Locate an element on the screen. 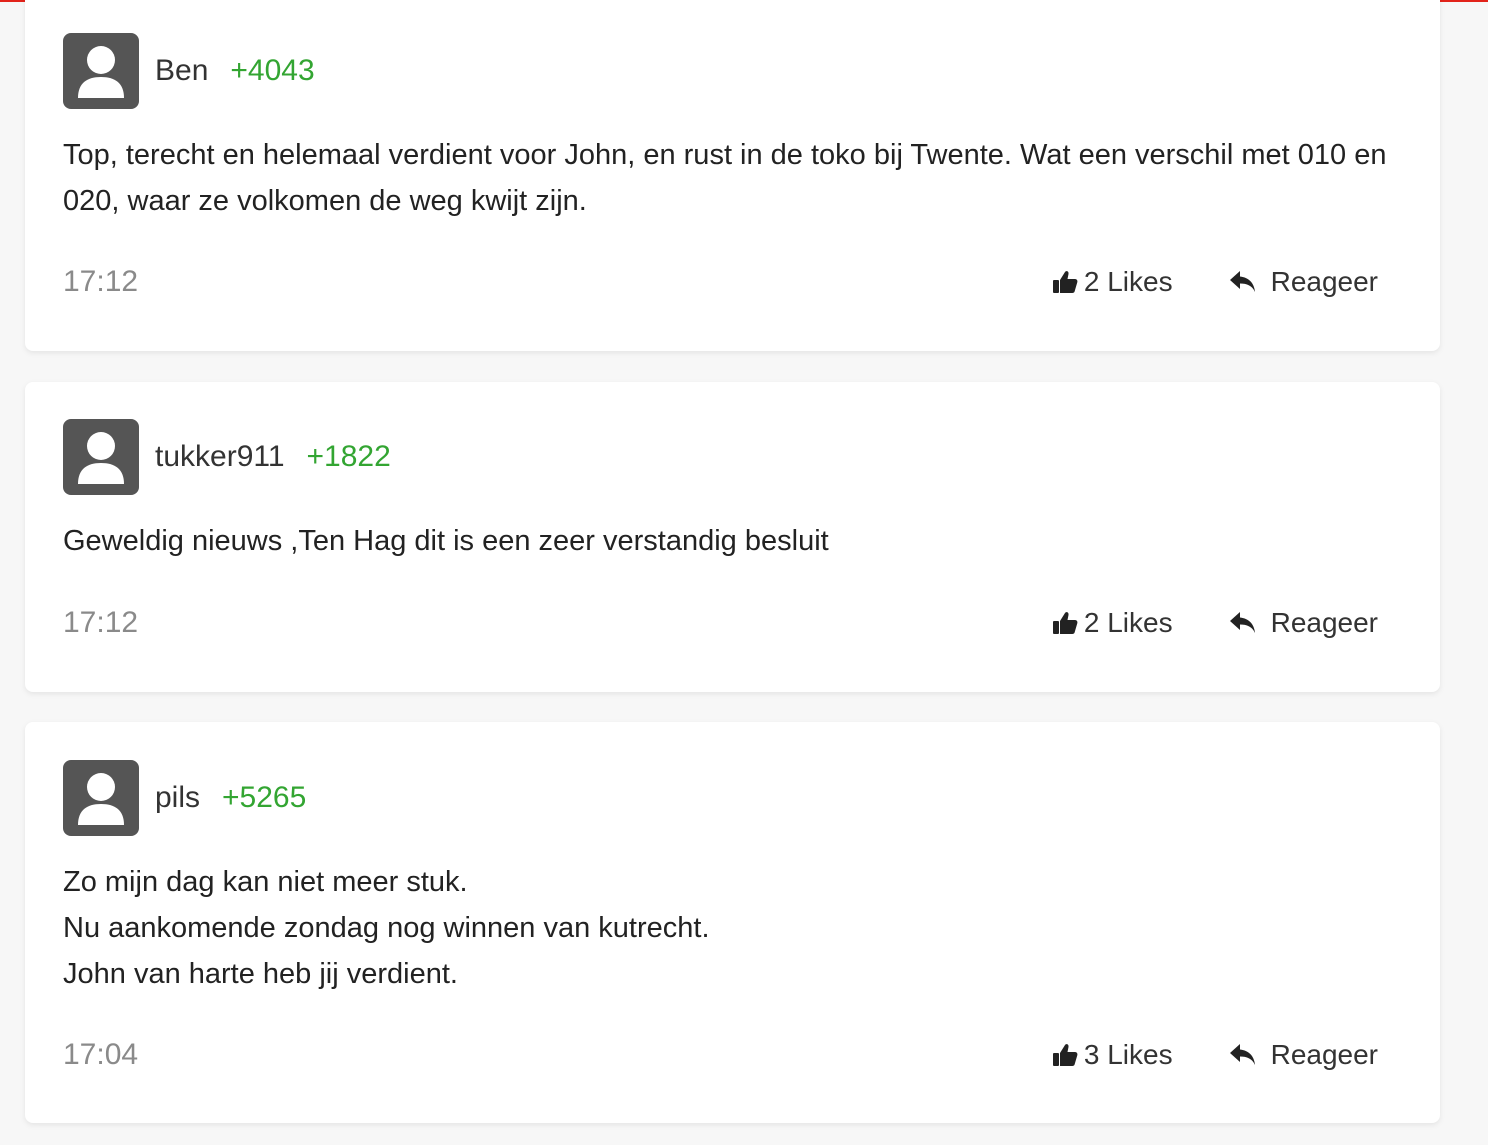 The width and height of the screenshot is (1488, 1145). like-button: 3 Likes is located at coordinates (1112, 1055).